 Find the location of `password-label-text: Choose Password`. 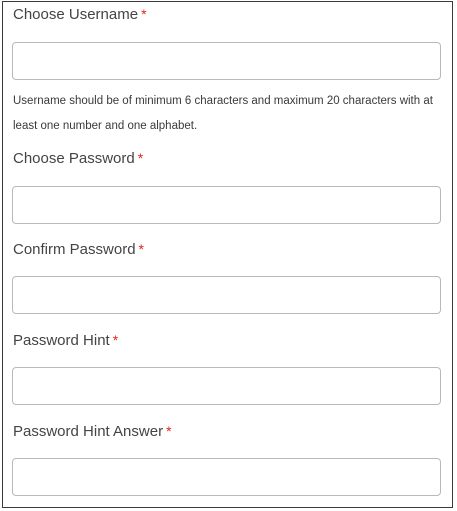

password-label-text: Choose Password is located at coordinates (74, 158).